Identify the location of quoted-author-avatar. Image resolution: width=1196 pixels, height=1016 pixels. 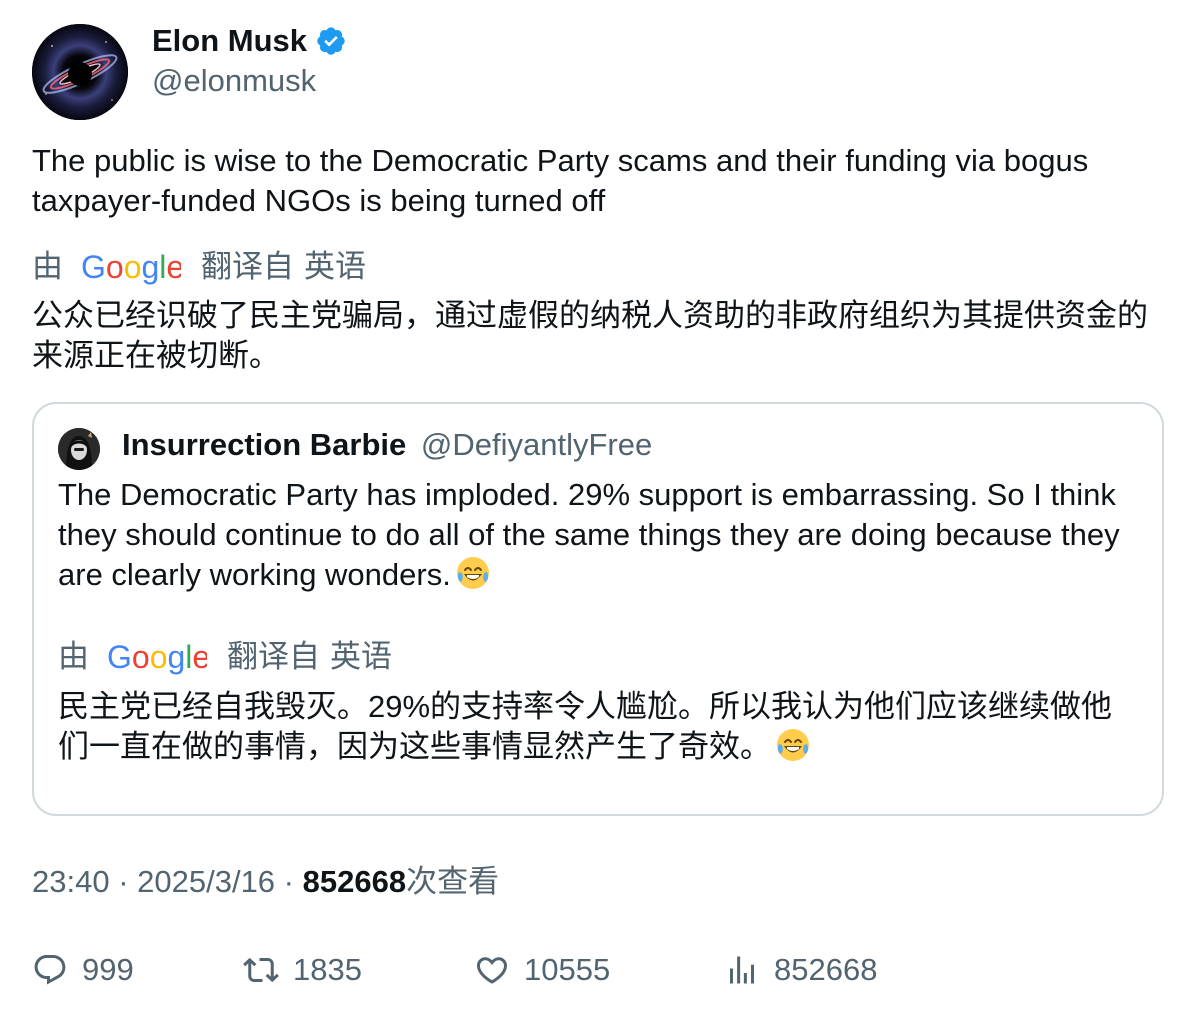
(79, 449).